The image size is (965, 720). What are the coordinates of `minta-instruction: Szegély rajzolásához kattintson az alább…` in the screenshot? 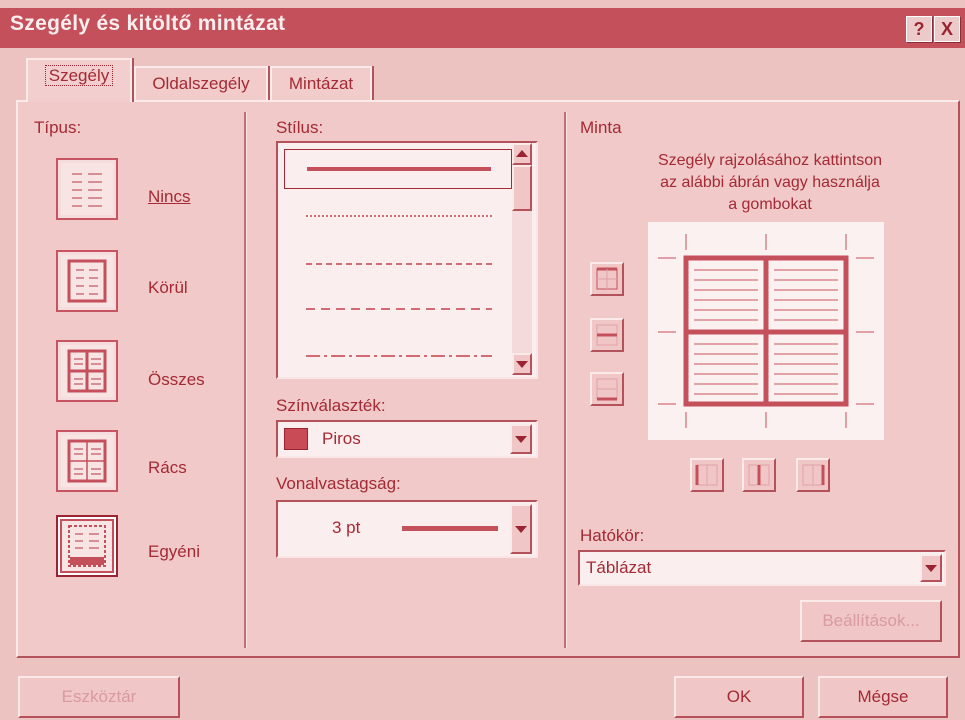 It's located at (770, 183).